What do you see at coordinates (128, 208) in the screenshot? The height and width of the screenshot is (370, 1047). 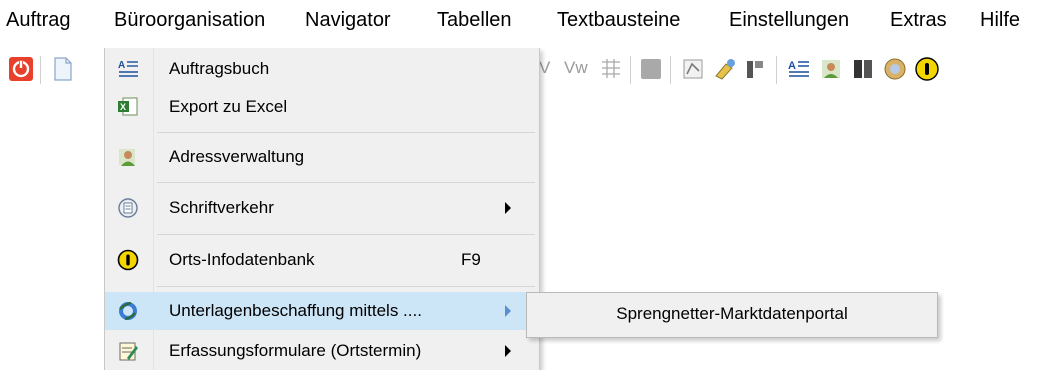 I see `correspondence-icon` at bounding box center [128, 208].